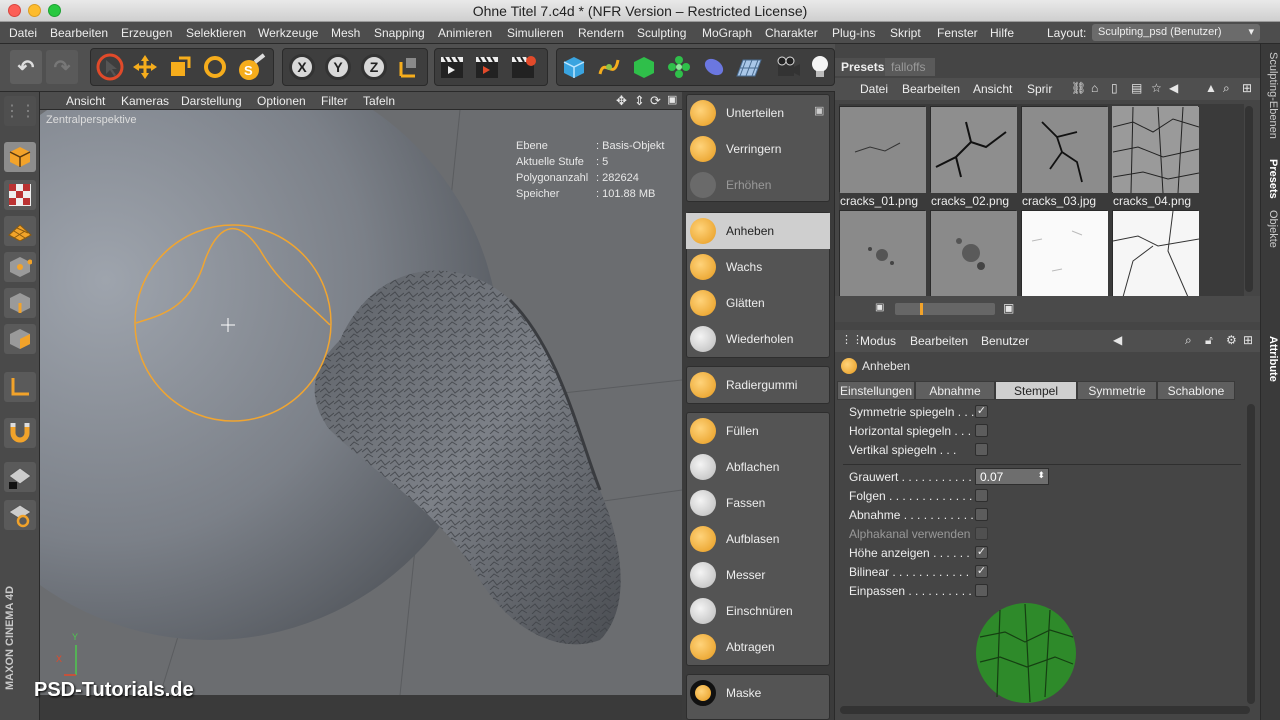 The height and width of the screenshot is (720, 1280). Describe the element at coordinates (992, 89) in the screenshot. I see `presets-menu-ansicht: Ansicht` at that location.